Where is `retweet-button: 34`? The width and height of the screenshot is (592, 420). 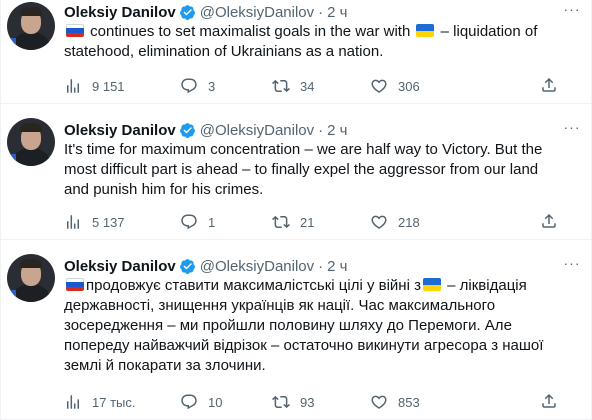
retweet-button: 34 is located at coordinates (293, 86).